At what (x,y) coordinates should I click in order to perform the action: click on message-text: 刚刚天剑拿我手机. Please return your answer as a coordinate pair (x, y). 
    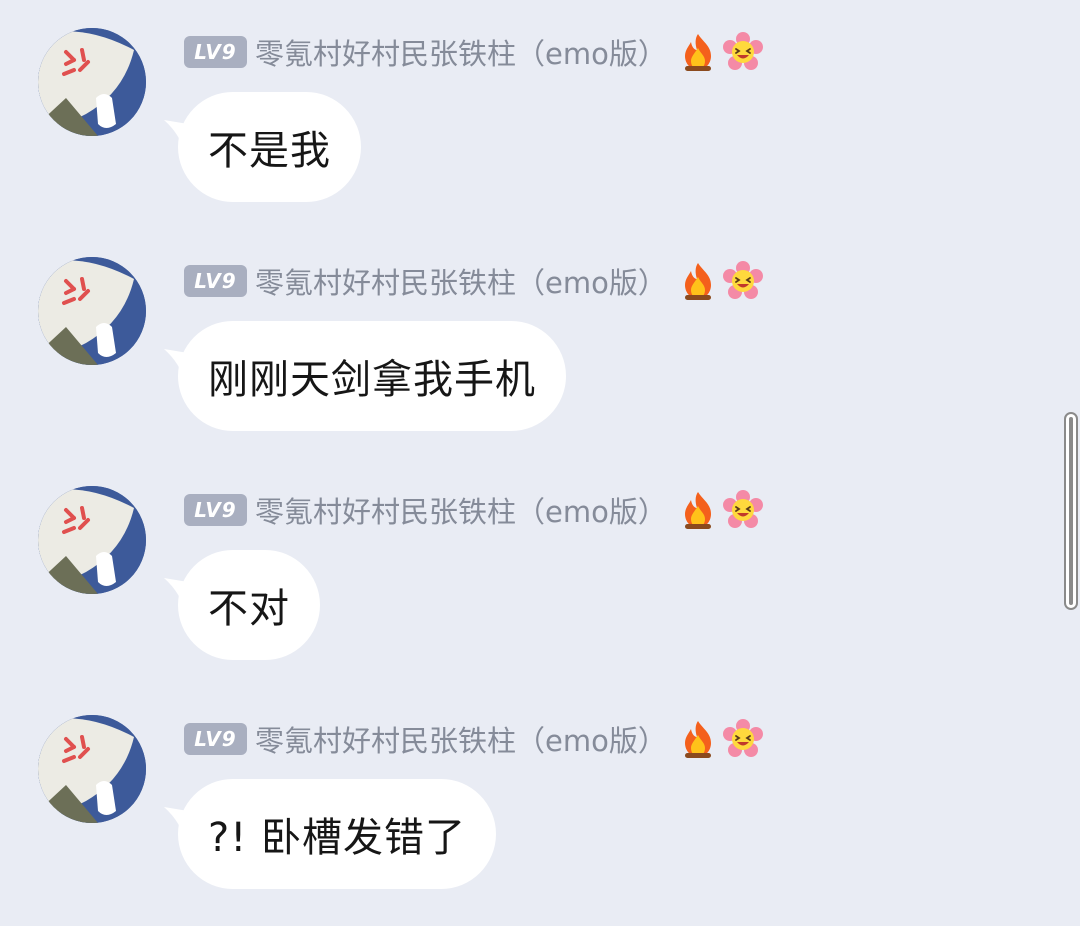
    Looking at the image, I should click on (372, 380).